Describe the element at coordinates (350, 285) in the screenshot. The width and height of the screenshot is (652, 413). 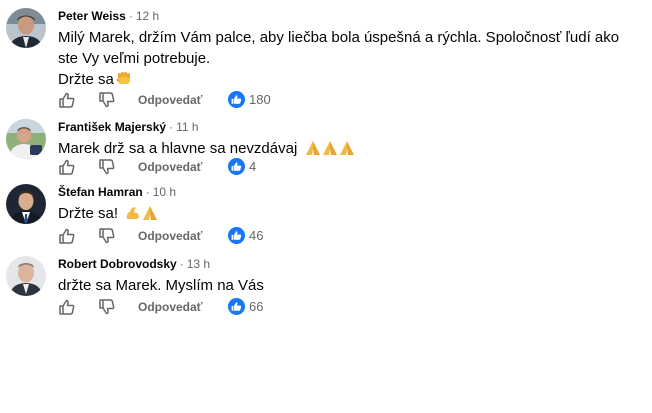
I see `comment-text: držte sa Marek. Myslím na Vás` at that location.